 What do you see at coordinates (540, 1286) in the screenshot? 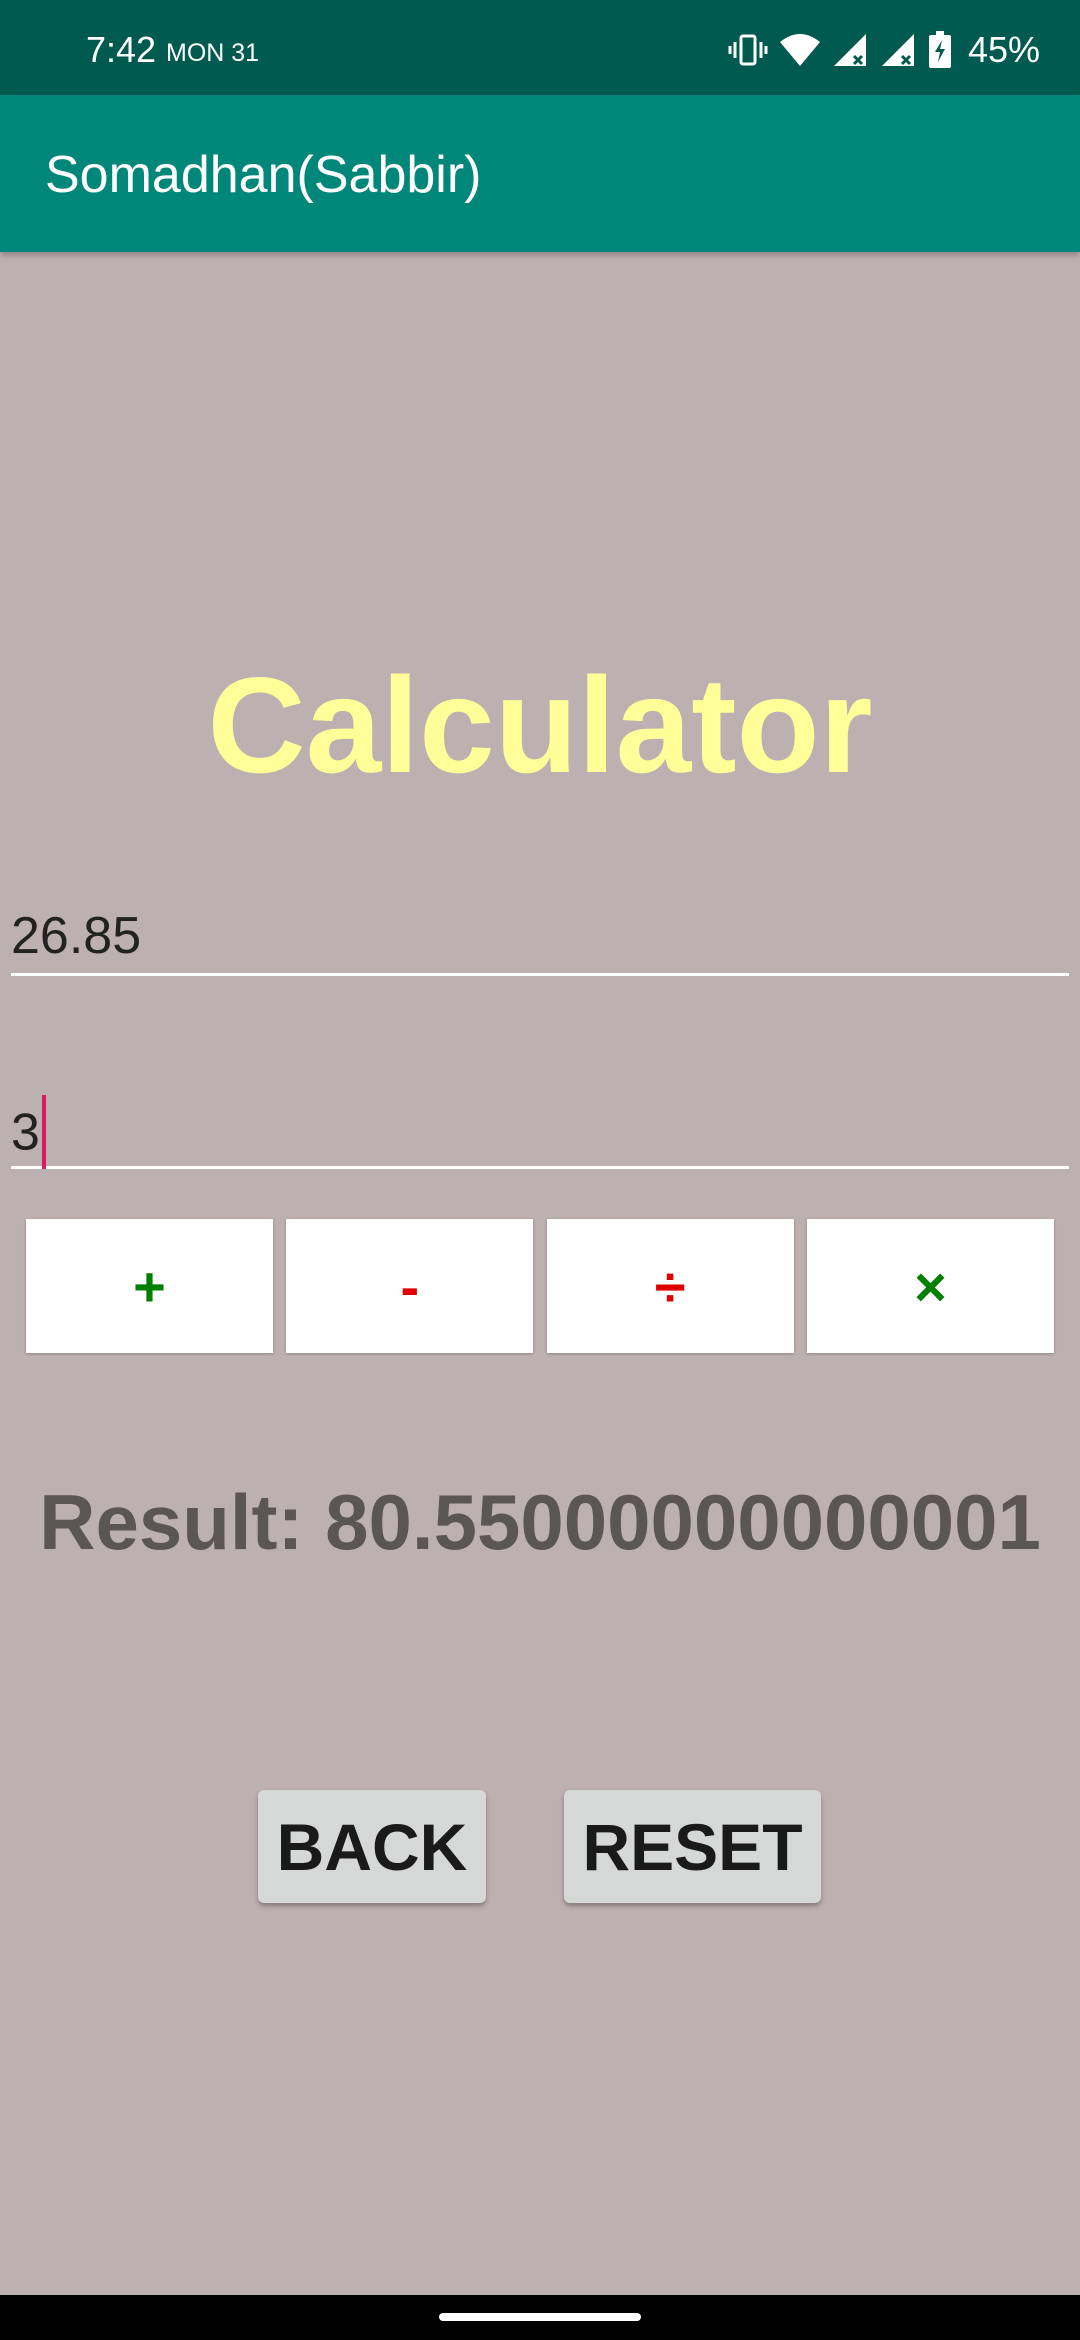
I see `operation-buttons: + - ÷ ×` at bounding box center [540, 1286].